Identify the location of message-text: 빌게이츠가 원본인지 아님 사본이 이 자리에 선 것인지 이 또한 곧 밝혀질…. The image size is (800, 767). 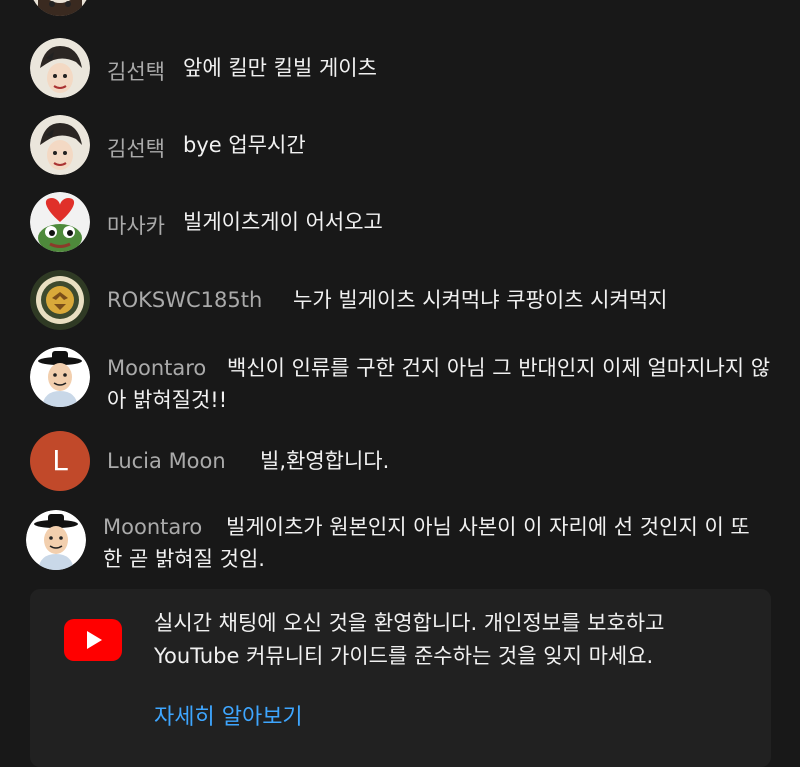
(426, 543).